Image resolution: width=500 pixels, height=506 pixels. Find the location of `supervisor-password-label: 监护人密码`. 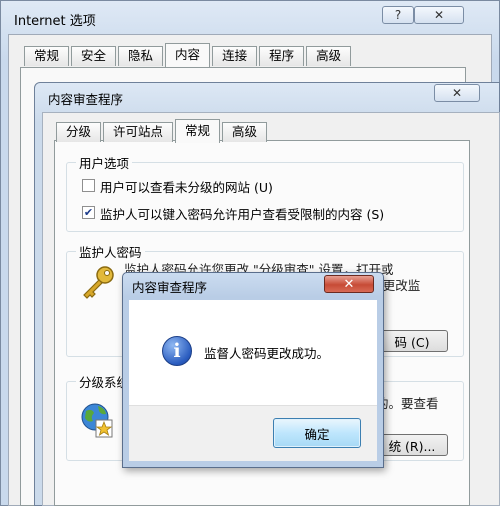

supervisor-password-label: 监护人密码 is located at coordinates (110, 251).